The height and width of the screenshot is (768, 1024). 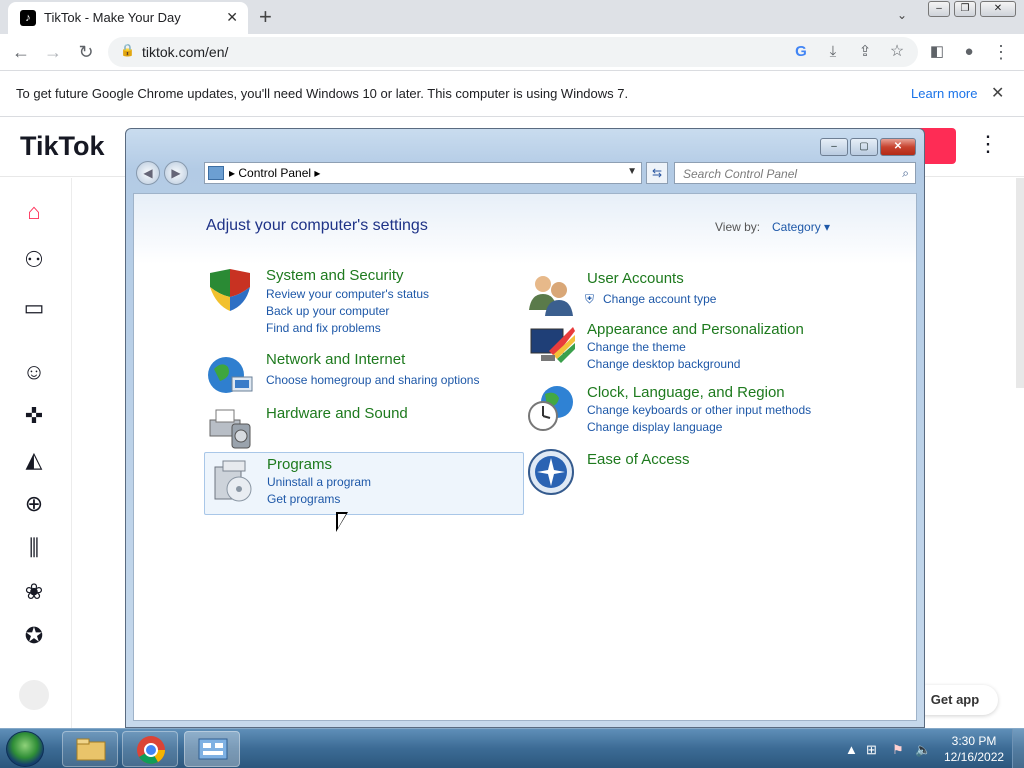 What do you see at coordinates (21, 52) in the screenshot?
I see `back-arrow-icon: ←` at bounding box center [21, 52].